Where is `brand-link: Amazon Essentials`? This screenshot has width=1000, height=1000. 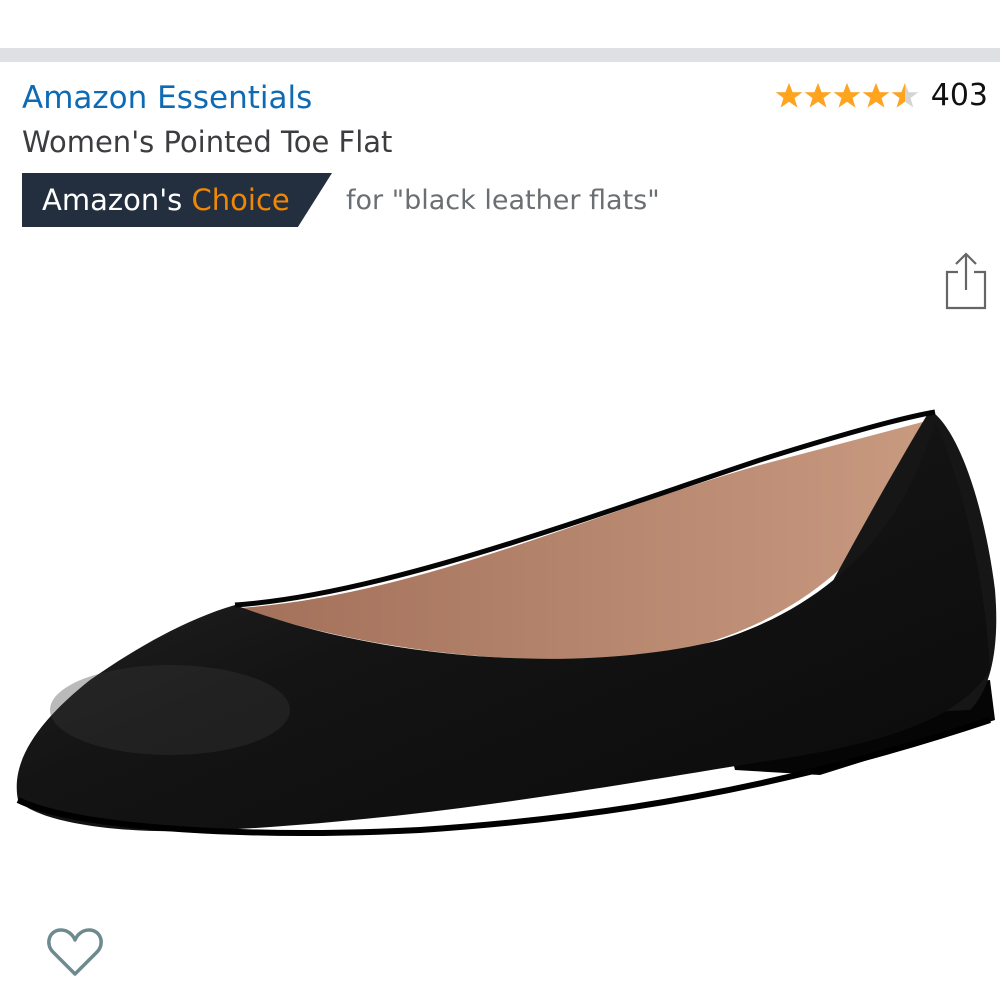
brand-link: Amazon Essentials is located at coordinates (167, 98).